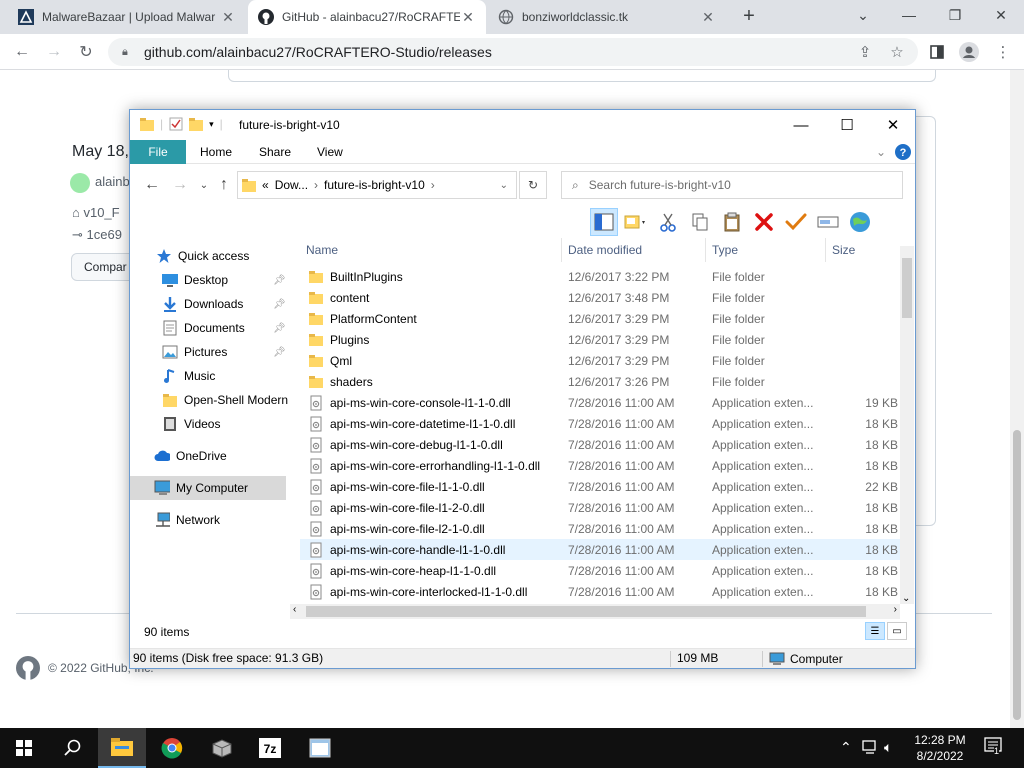  What do you see at coordinates (224, 185) in the screenshot?
I see `up-arrow-icon: ↑` at bounding box center [224, 185].